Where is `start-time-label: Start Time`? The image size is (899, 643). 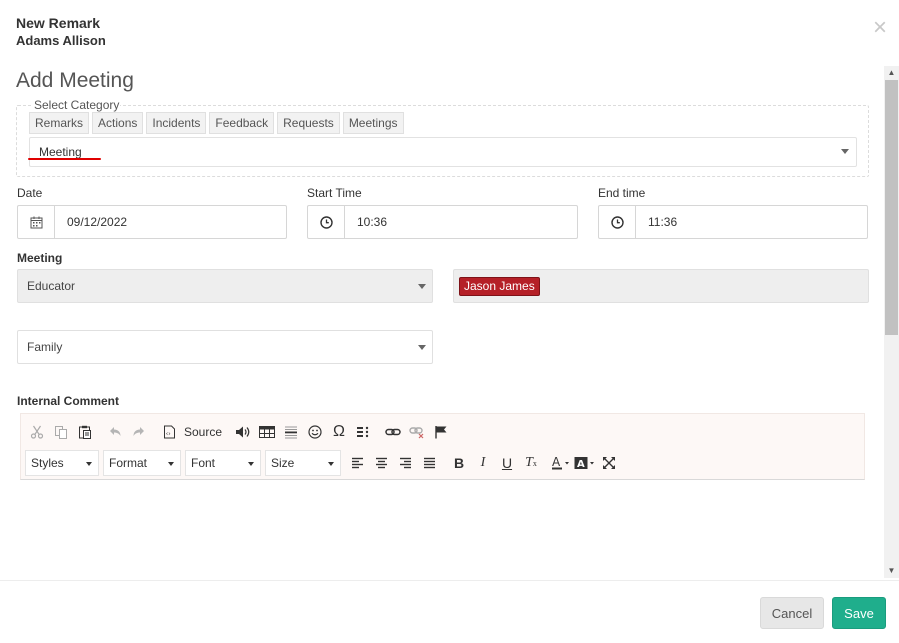 start-time-label: Start Time is located at coordinates (334, 193).